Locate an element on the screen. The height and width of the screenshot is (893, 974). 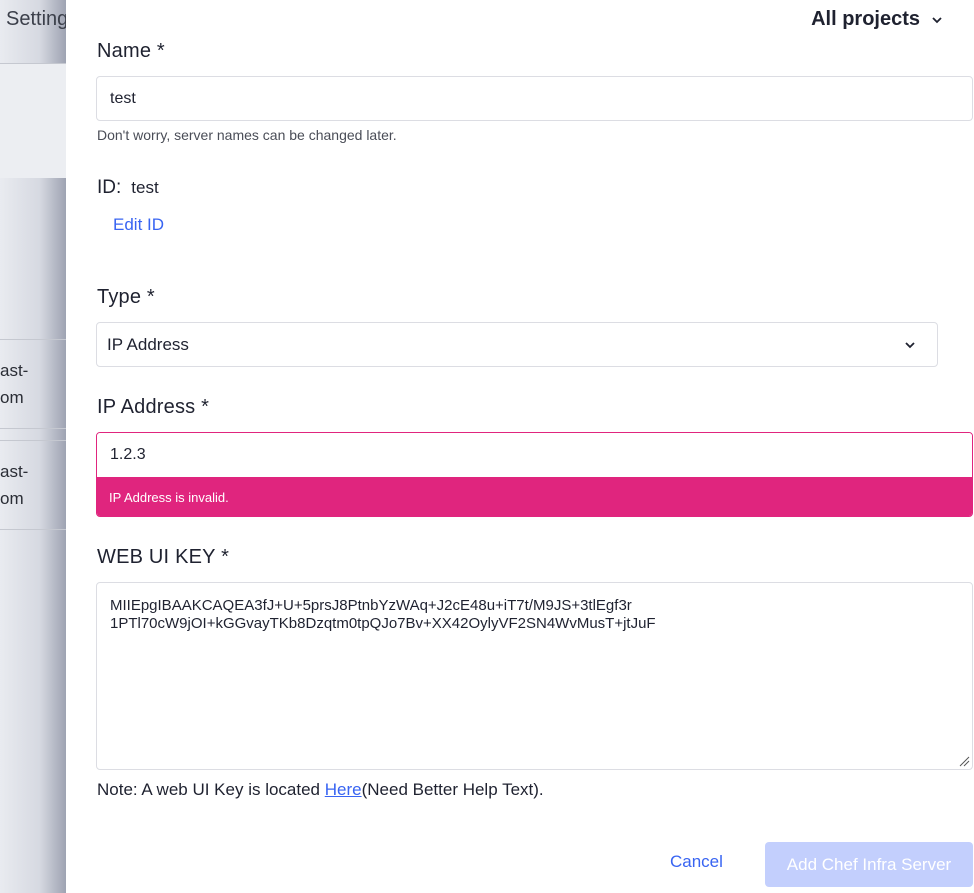
edit-id-link: Edit ID is located at coordinates (138, 225).